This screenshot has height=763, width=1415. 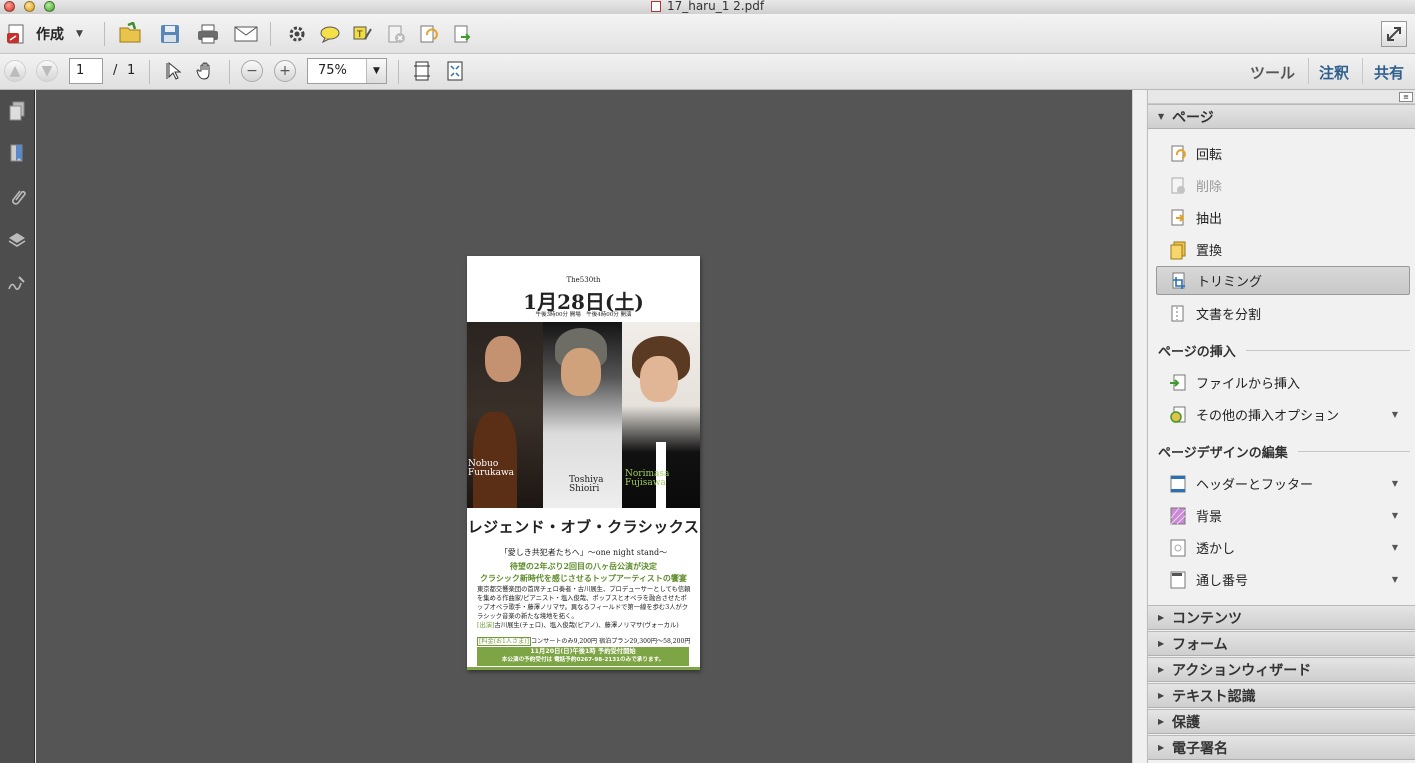 I want to click on section-pages-label: ページ, so click(x=1193, y=117).